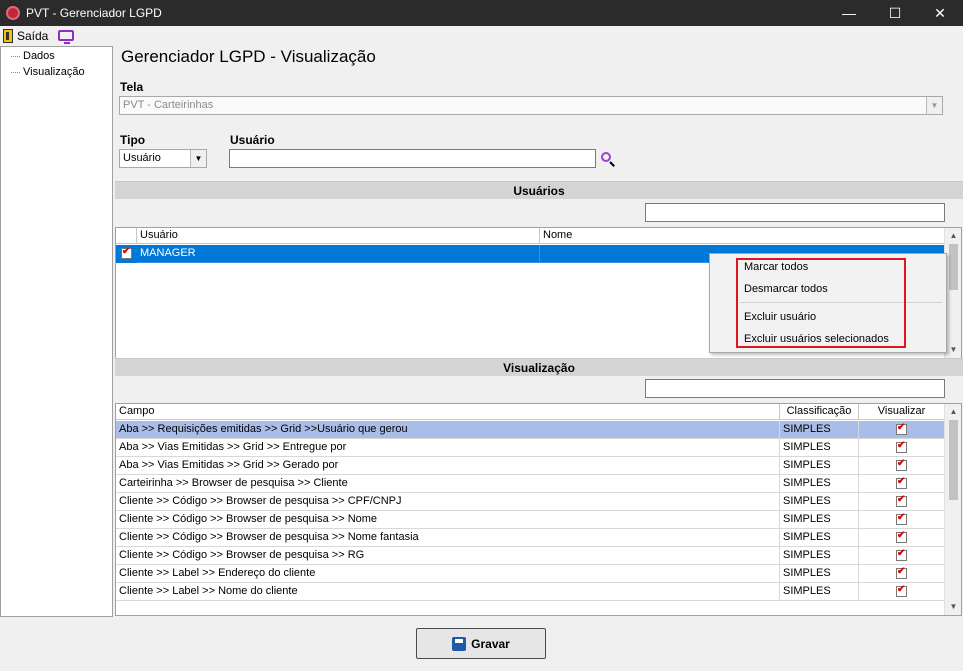 Image resolution: width=963 pixels, height=671 pixels. I want to click on row-checkbox, so click(126, 252).